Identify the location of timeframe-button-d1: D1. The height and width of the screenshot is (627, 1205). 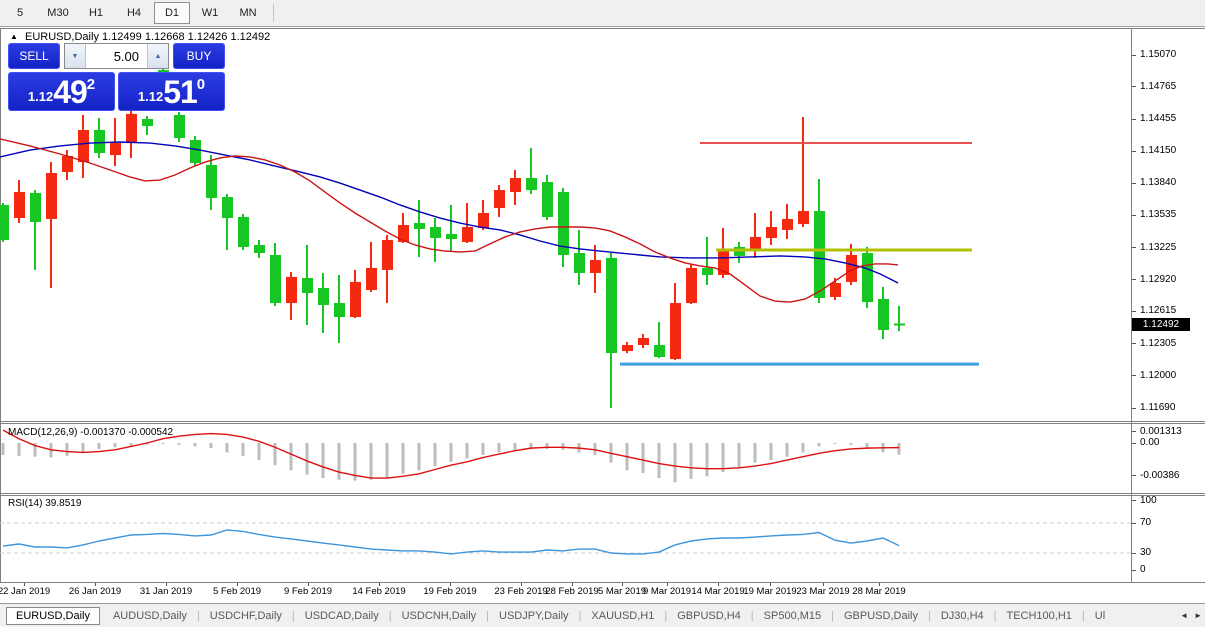
(172, 13).